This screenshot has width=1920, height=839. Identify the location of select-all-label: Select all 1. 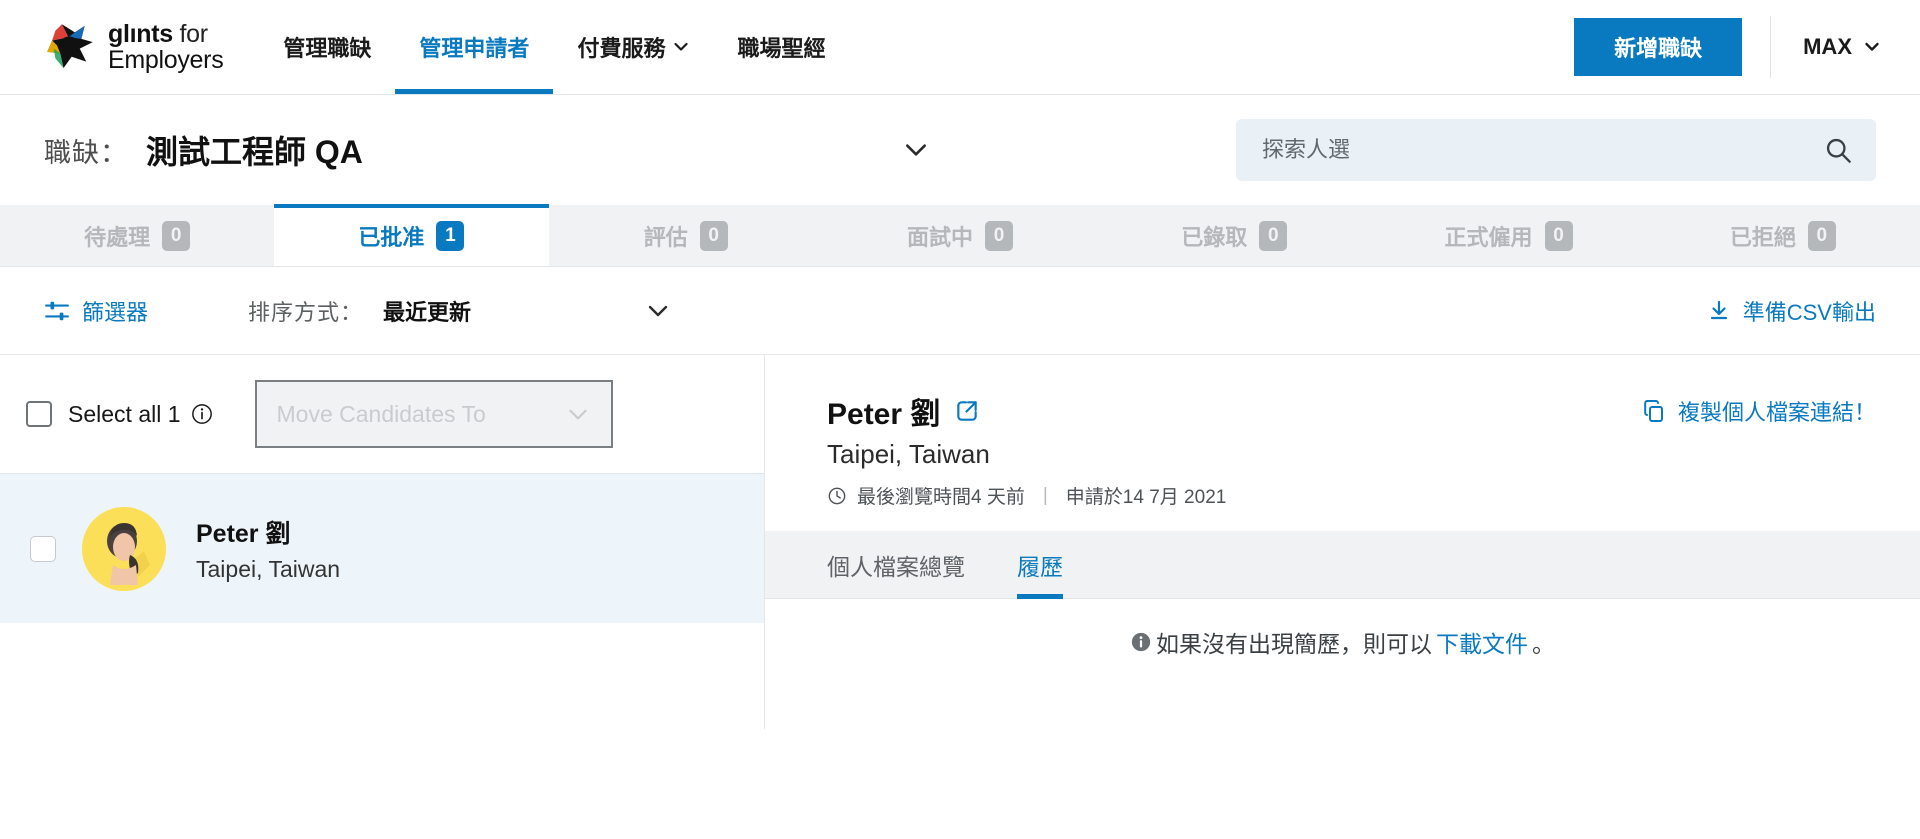
(124, 413).